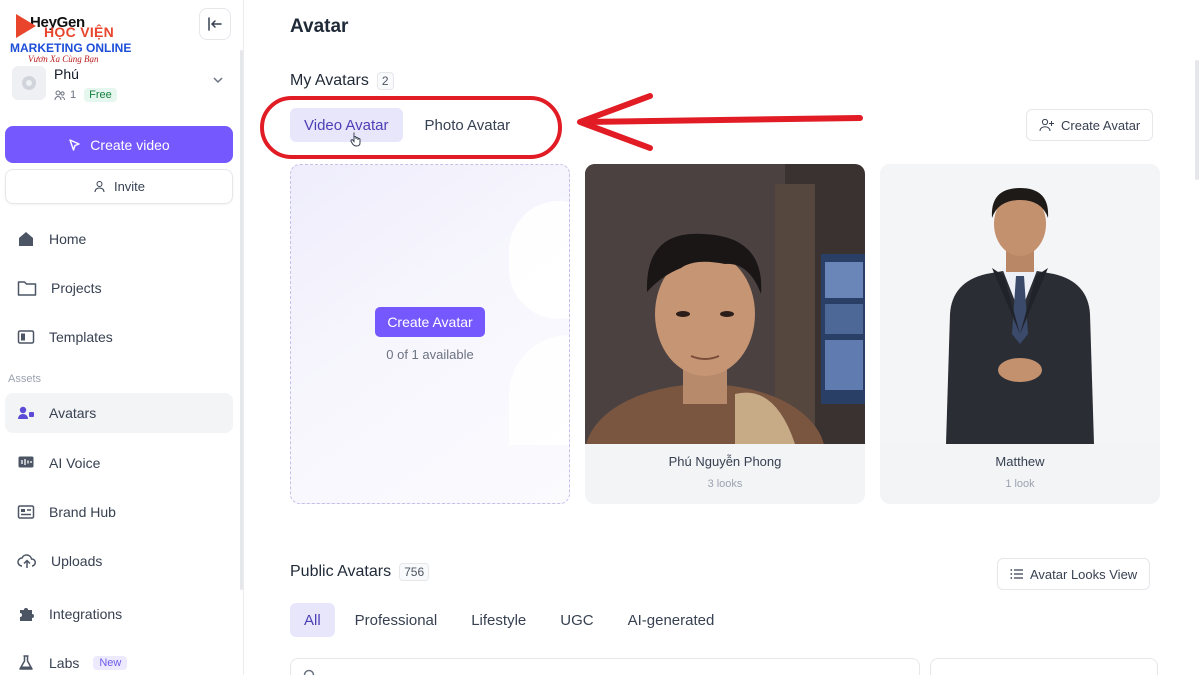 Image resolution: width=1200 pixels, height=675 pixels. What do you see at coordinates (76, 288) in the screenshot?
I see `sidebar-item-label: Projects` at bounding box center [76, 288].